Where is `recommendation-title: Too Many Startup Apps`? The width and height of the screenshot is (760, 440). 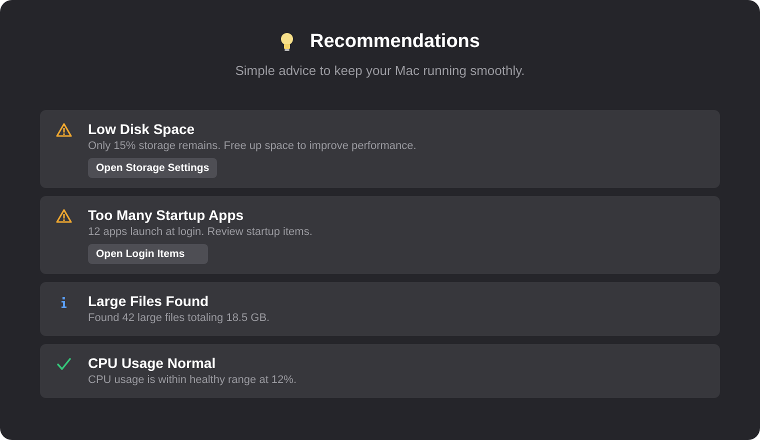 recommendation-title: Too Many Startup Apps is located at coordinates (166, 215).